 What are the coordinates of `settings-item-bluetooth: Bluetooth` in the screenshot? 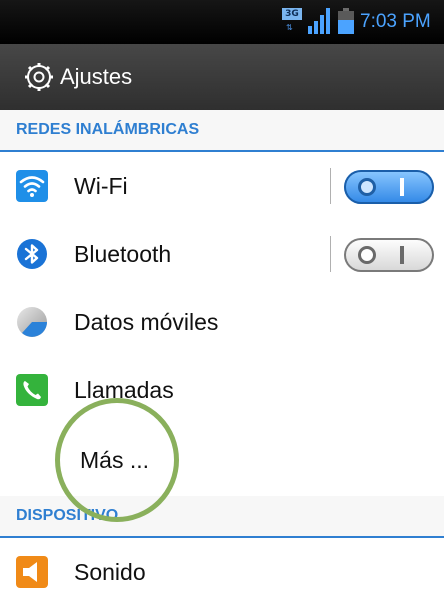 It's located at (222, 254).